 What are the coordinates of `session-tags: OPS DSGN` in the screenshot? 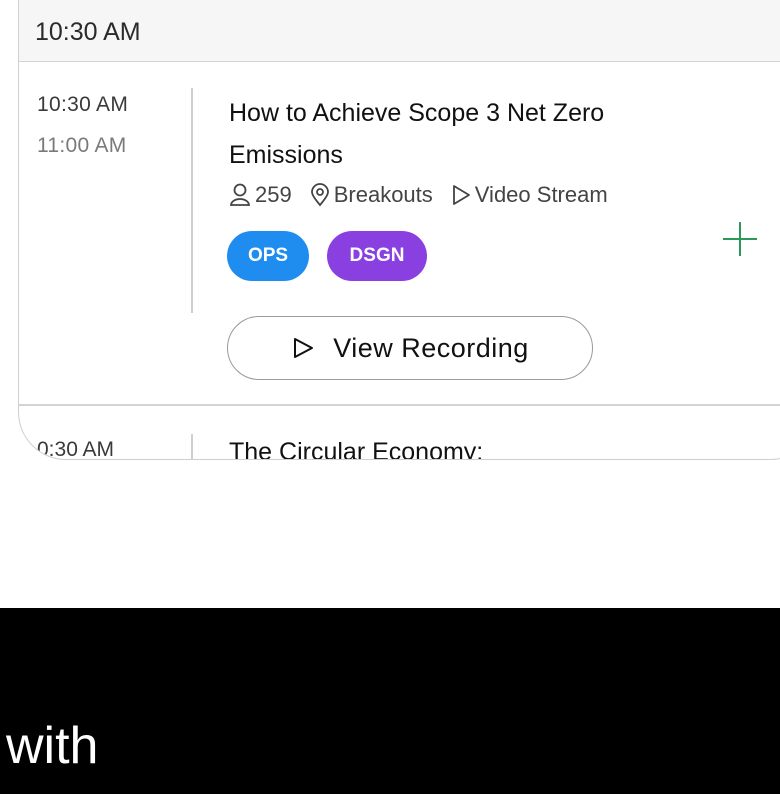 It's located at (336, 256).